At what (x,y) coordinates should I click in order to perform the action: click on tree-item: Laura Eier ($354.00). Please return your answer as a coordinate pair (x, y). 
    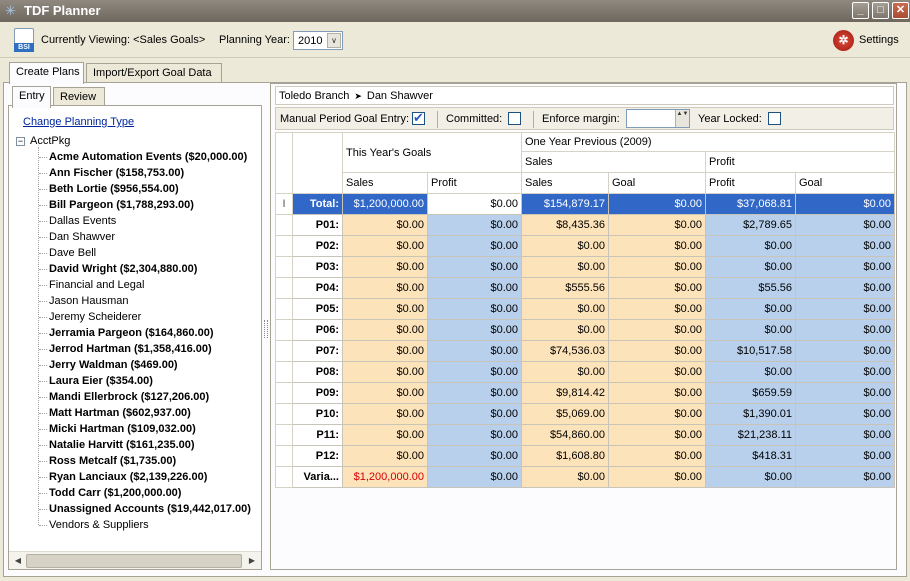
    Looking at the image, I should click on (150, 381).